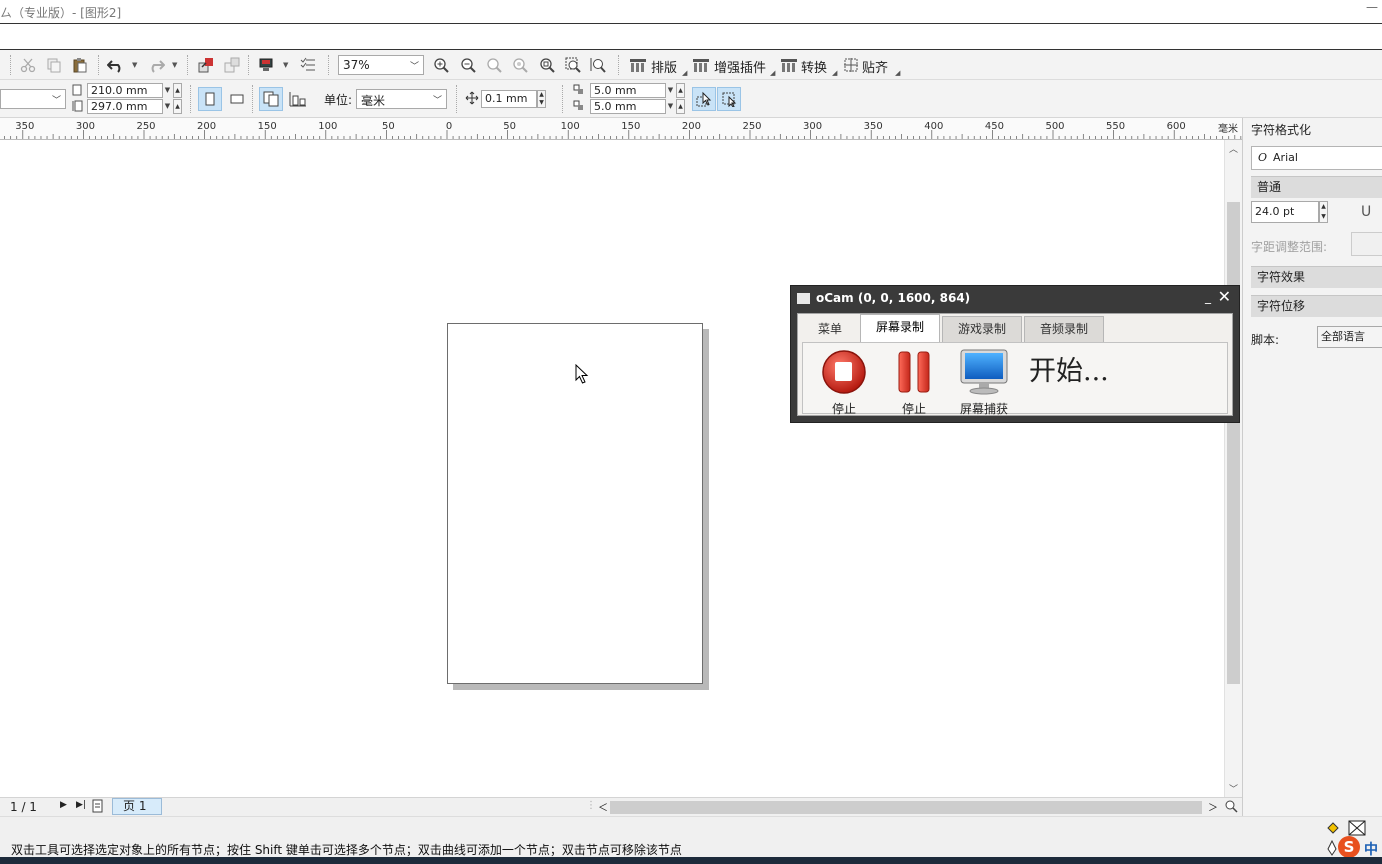 The height and width of the screenshot is (864, 1382). I want to click on current-page-button, so click(298, 99).